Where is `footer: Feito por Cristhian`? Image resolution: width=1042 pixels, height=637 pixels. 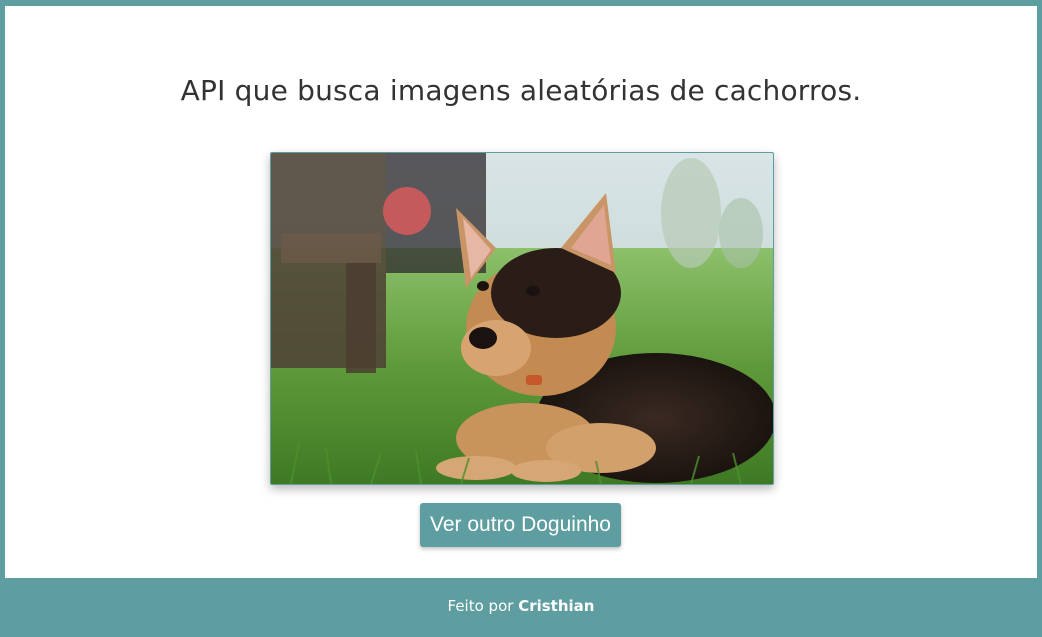 footer: Feito por Cristhian is located at coordinates (521, 607).